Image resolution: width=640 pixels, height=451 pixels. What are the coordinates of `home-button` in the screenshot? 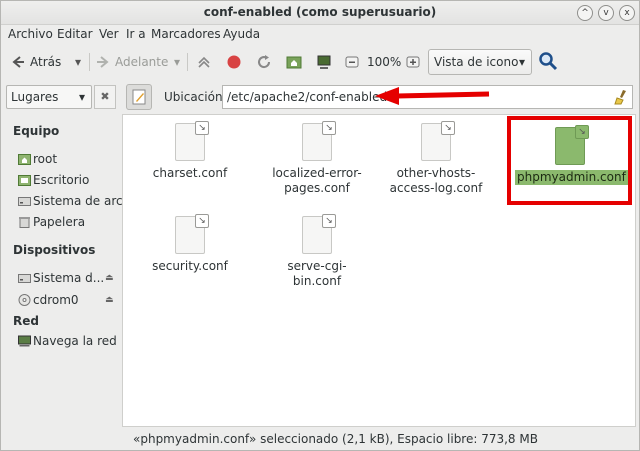 It's located at (294, 62).